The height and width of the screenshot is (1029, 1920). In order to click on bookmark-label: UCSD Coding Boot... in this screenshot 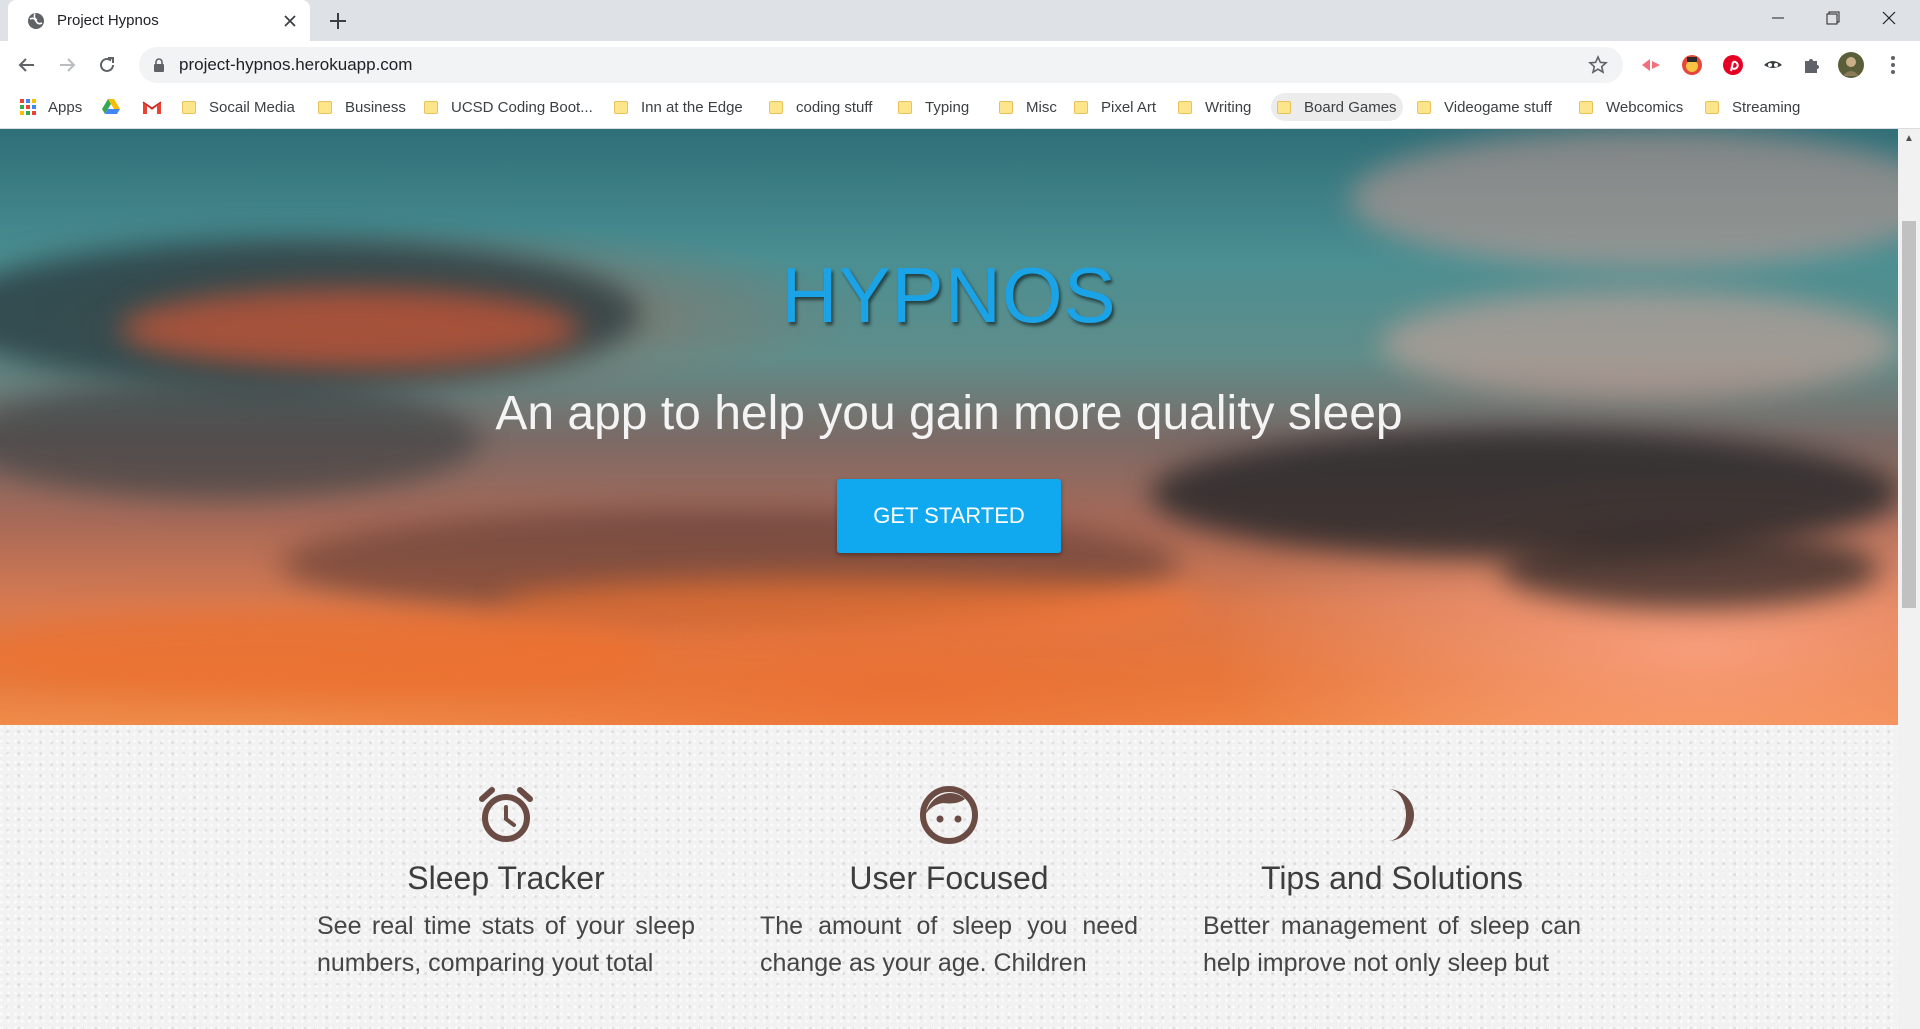, I will do `click(522, 107)`.